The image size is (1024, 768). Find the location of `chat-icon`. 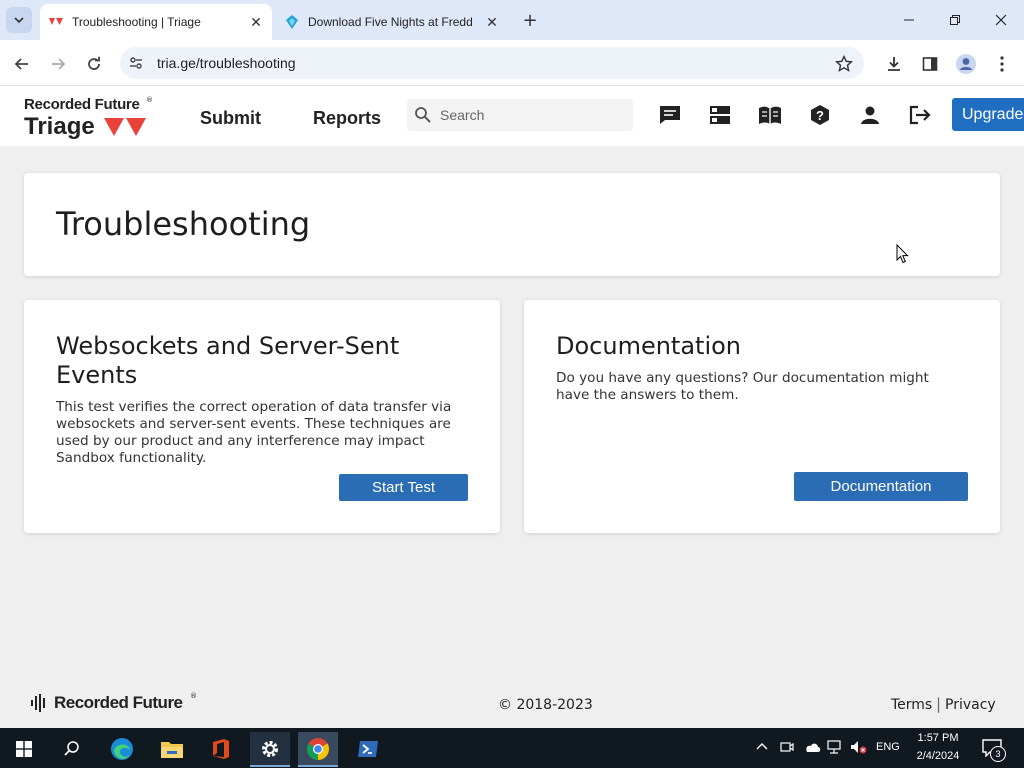

chat-icon is located at coordinates (670, 115).